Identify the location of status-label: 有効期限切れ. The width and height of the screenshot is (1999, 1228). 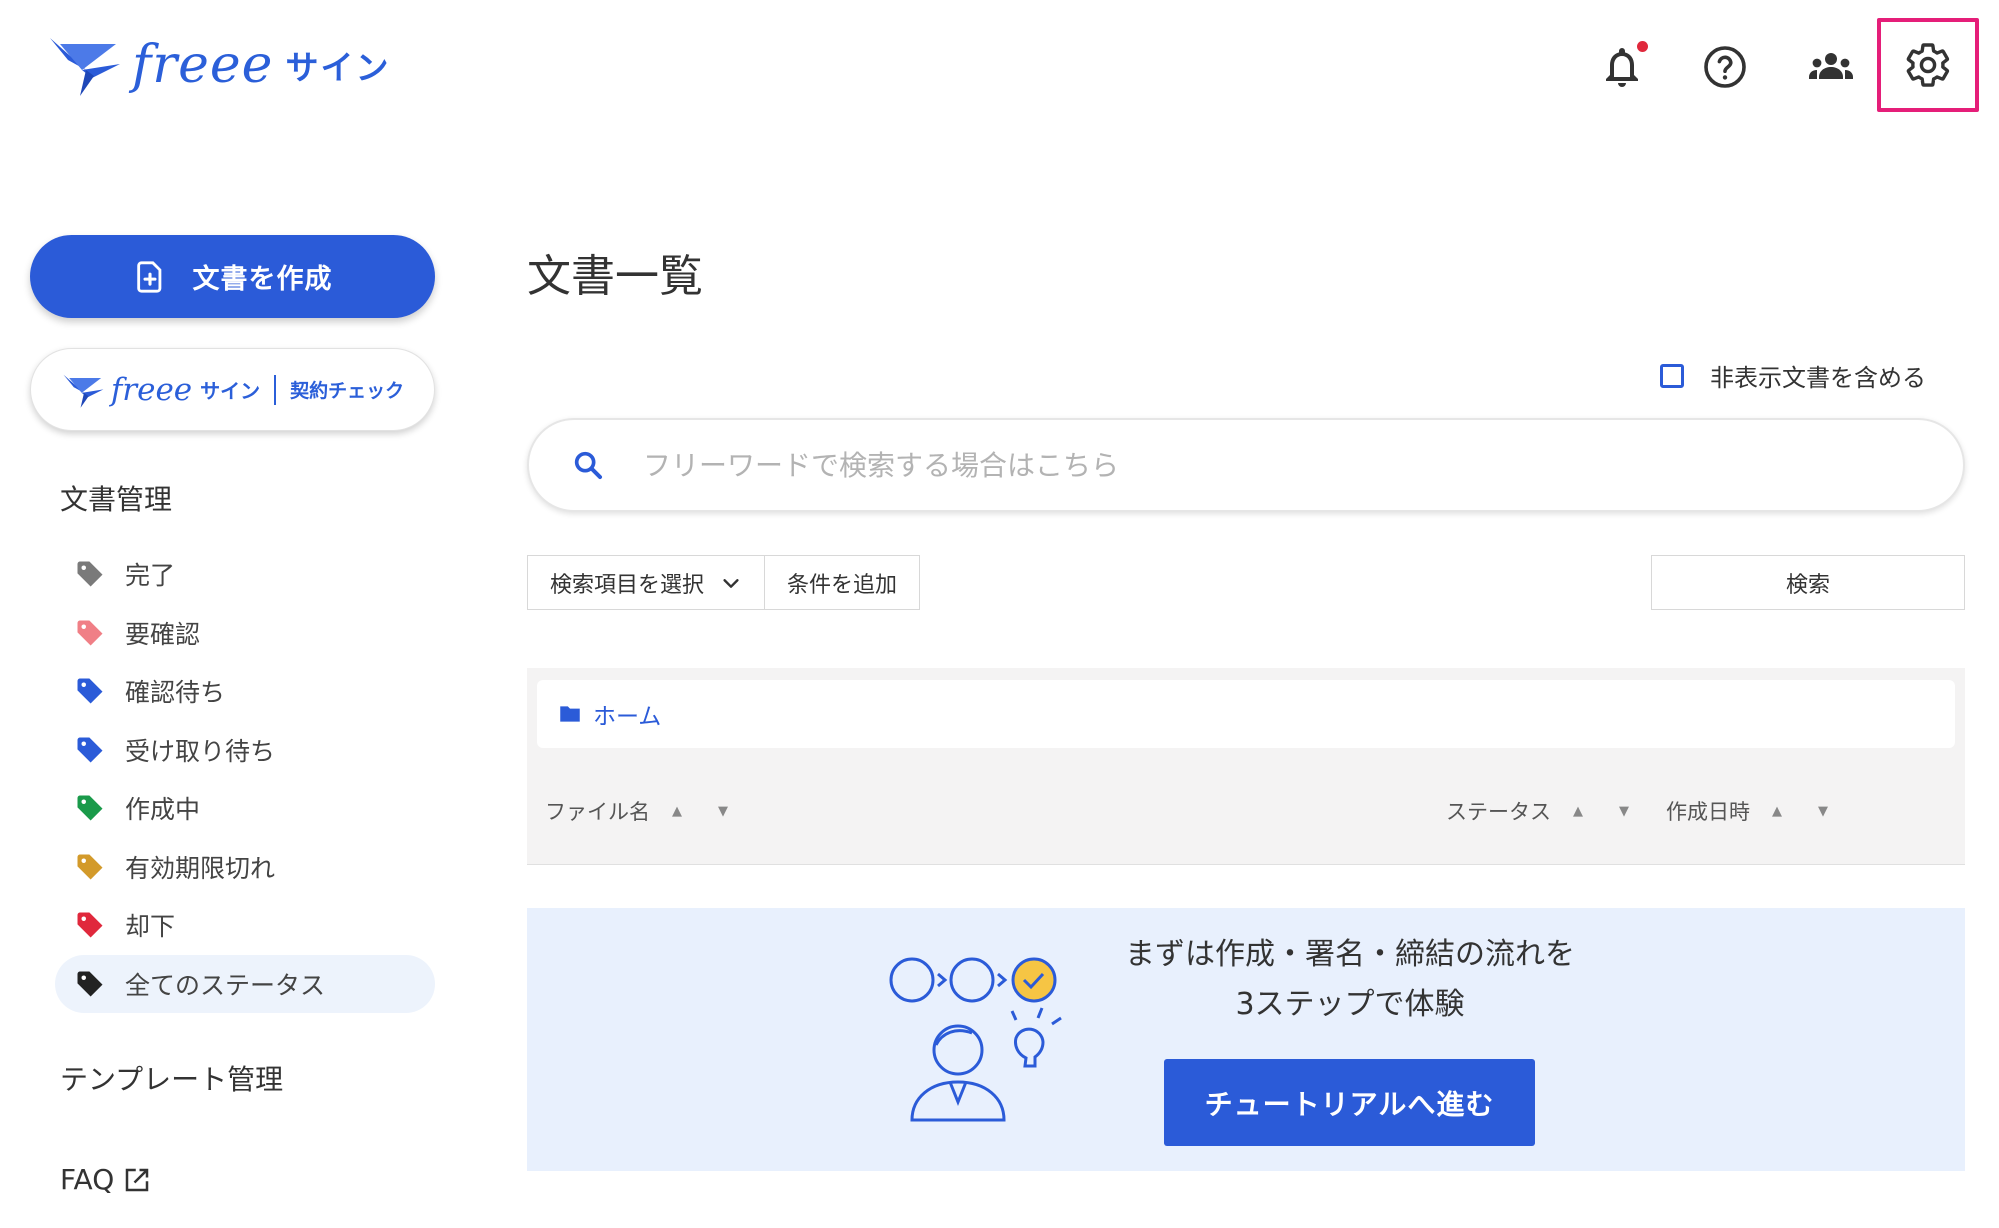
(200, 868).